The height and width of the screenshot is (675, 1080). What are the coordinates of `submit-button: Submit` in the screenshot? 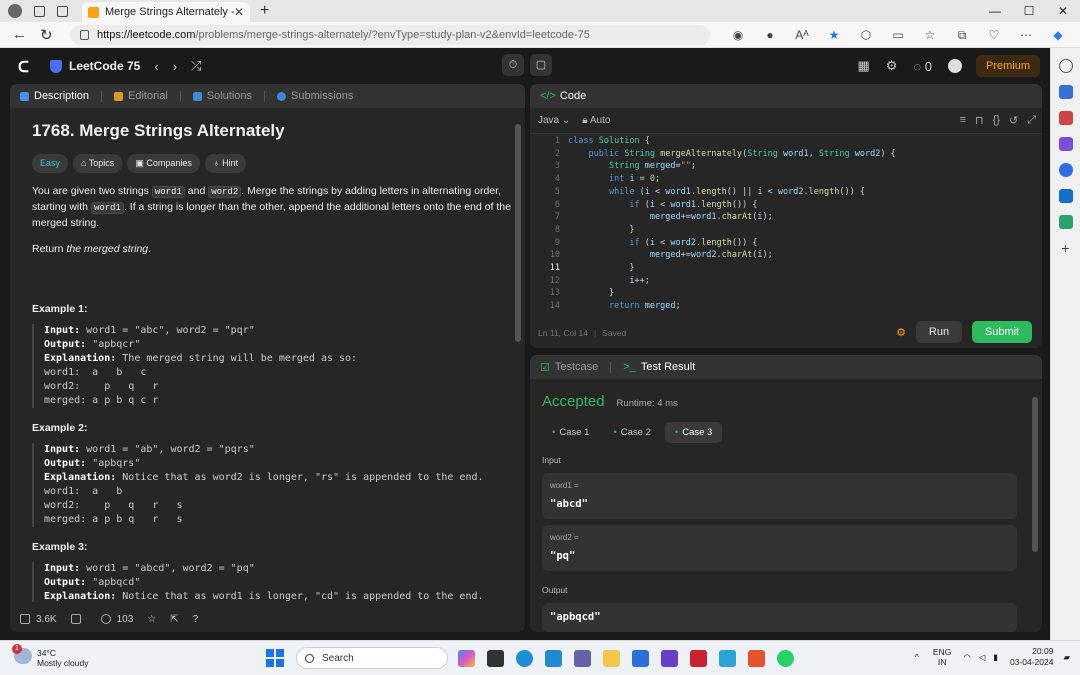 It's located at (1002, 332).